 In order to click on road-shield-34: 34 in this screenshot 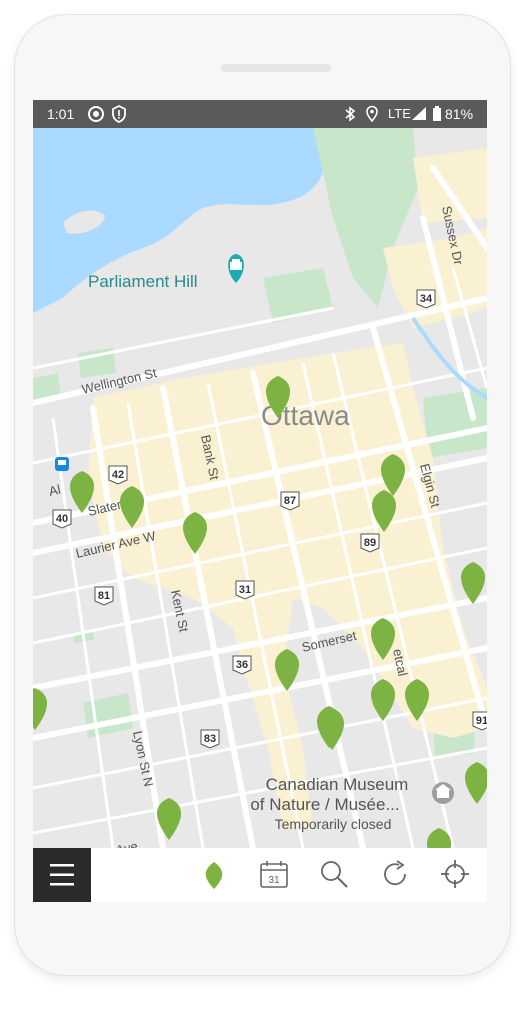, I will do `click(426, 299)`.